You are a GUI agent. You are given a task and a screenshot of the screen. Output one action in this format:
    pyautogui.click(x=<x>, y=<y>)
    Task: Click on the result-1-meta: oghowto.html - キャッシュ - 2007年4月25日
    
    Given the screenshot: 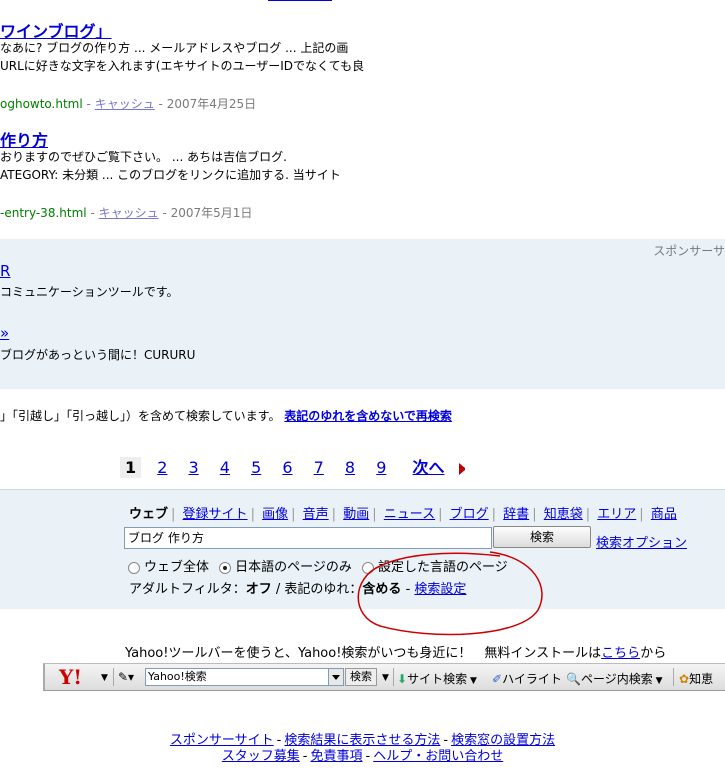 What is the action you would take?
    pyautogui.click(x=128, y=104)
    